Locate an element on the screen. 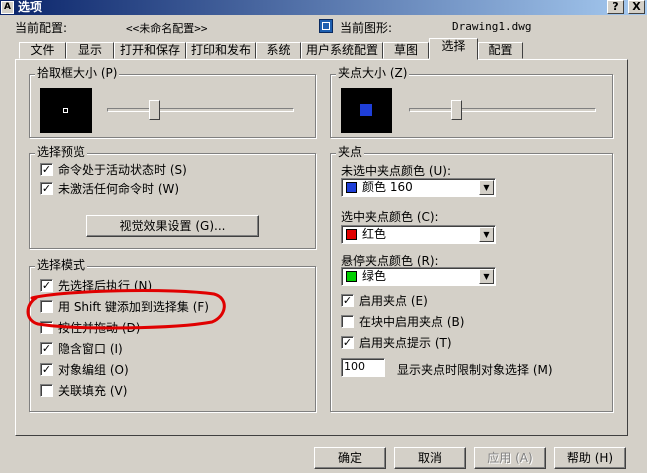 The height and width of the screenshot is (473, 647). selected-grip-color-combo: 红色 ▼ is located at coordinates (418, 234).